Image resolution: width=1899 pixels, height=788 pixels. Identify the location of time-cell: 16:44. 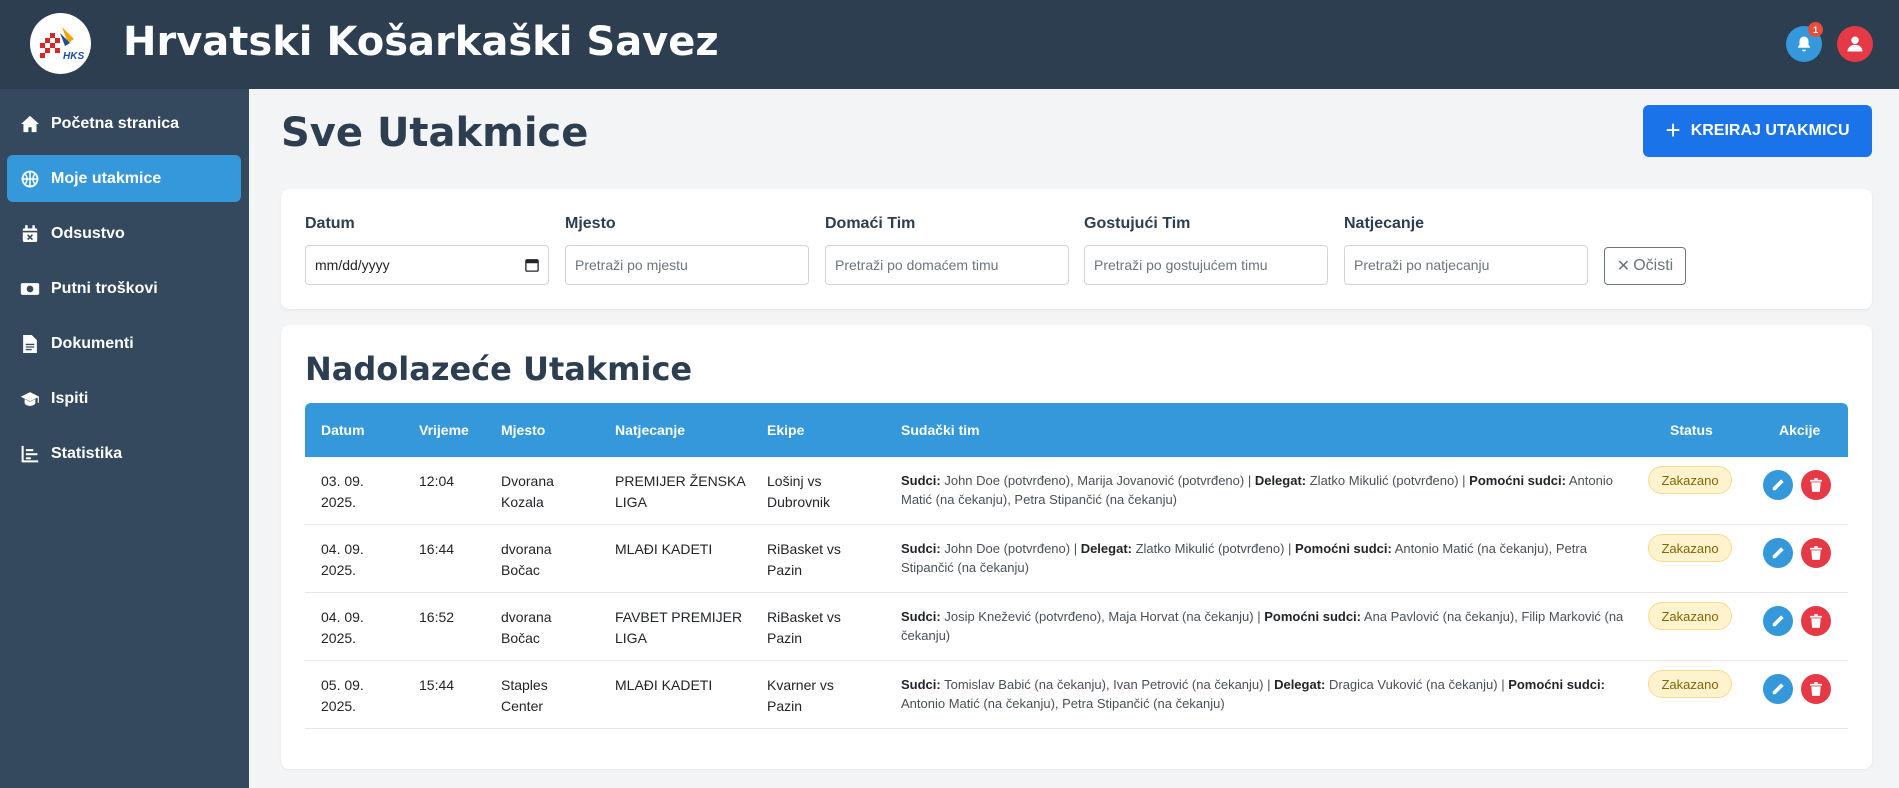
(437, 549).